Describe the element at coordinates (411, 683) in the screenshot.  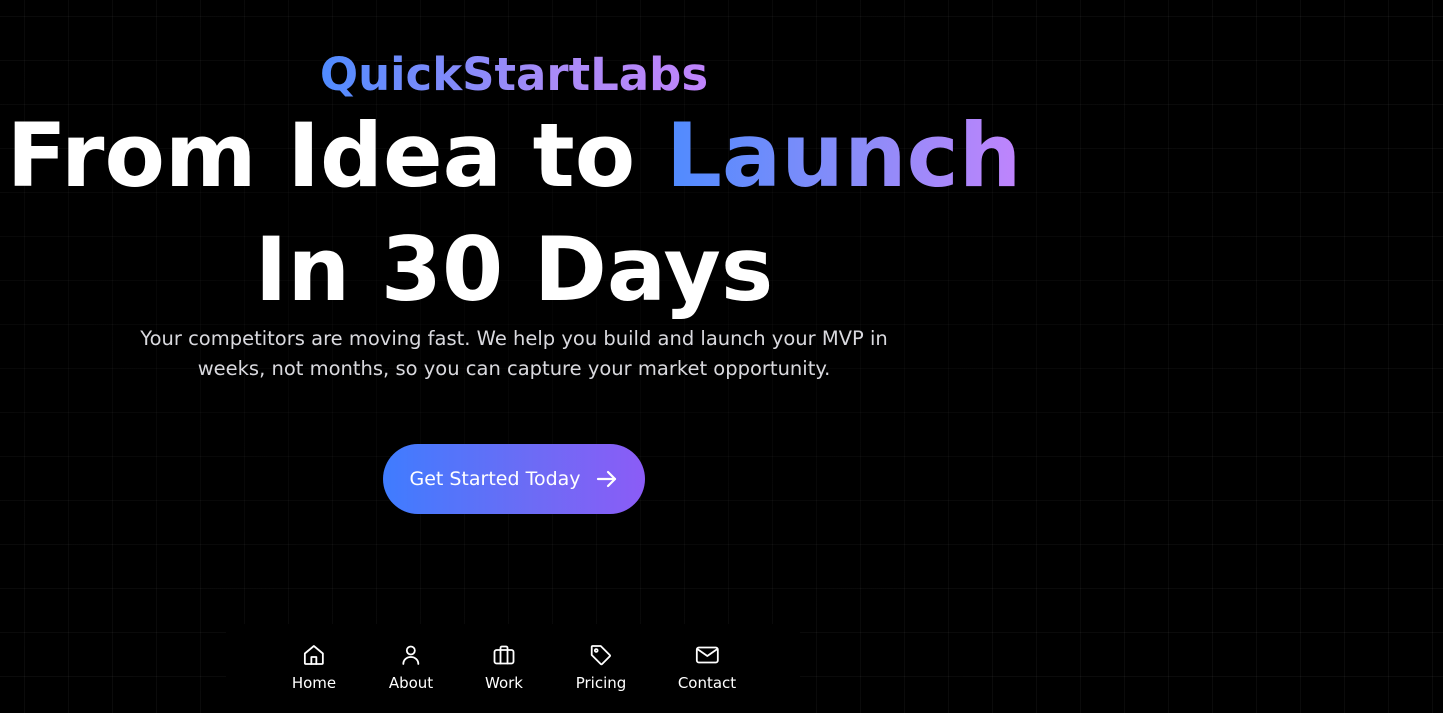
I see `nav-label-about: About` at that location.